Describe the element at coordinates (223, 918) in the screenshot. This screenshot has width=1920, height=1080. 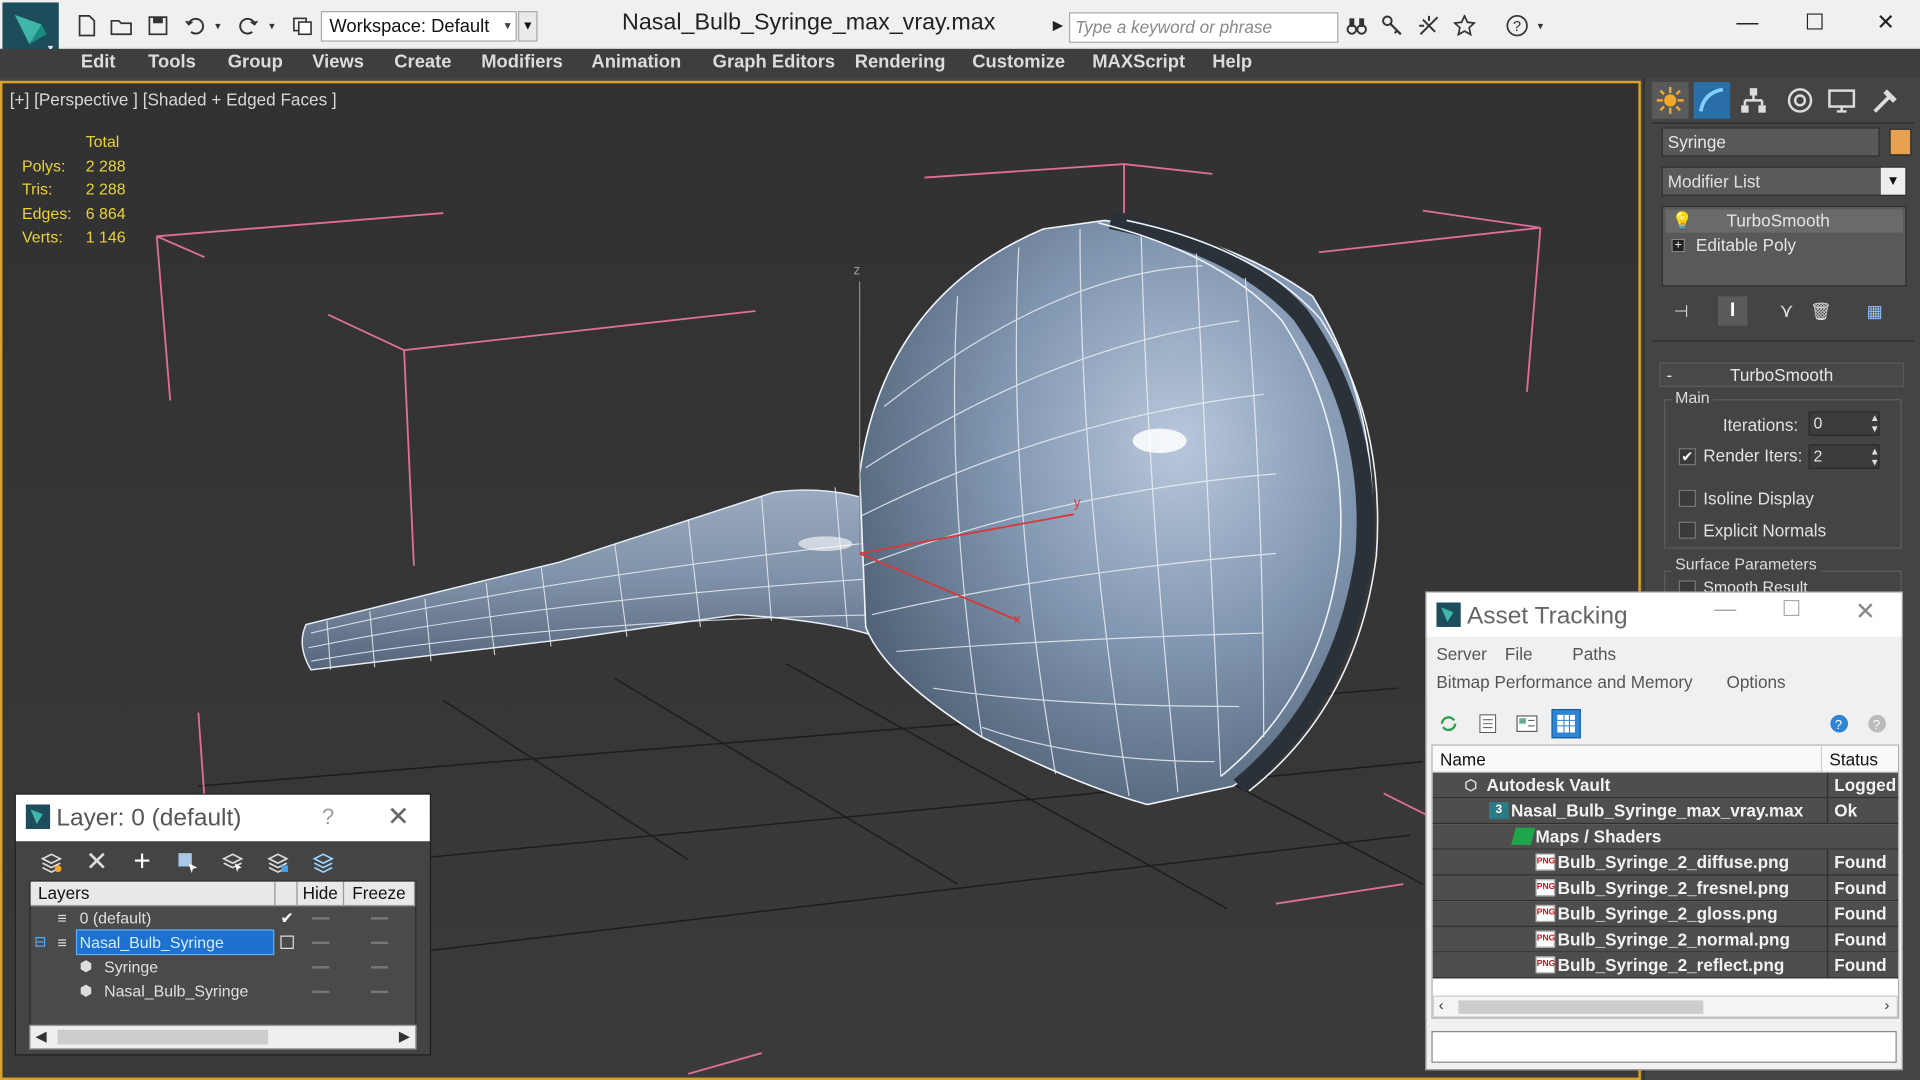
I see `layer-row: ≡ 0 (default) ✔` at that location.